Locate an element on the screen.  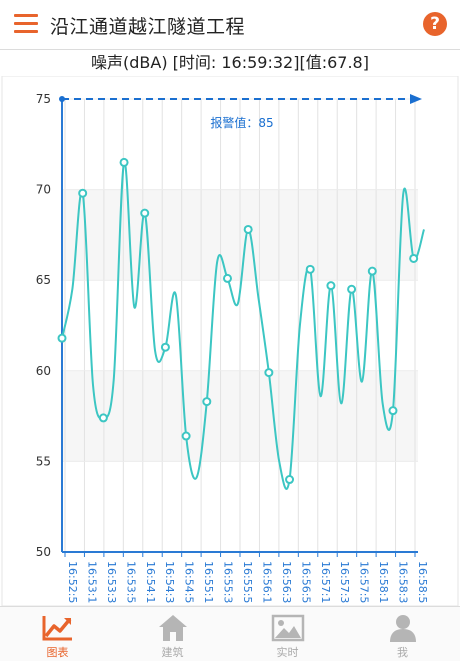
tab-chart-label: 图表 is located at coordinates (57, 652).